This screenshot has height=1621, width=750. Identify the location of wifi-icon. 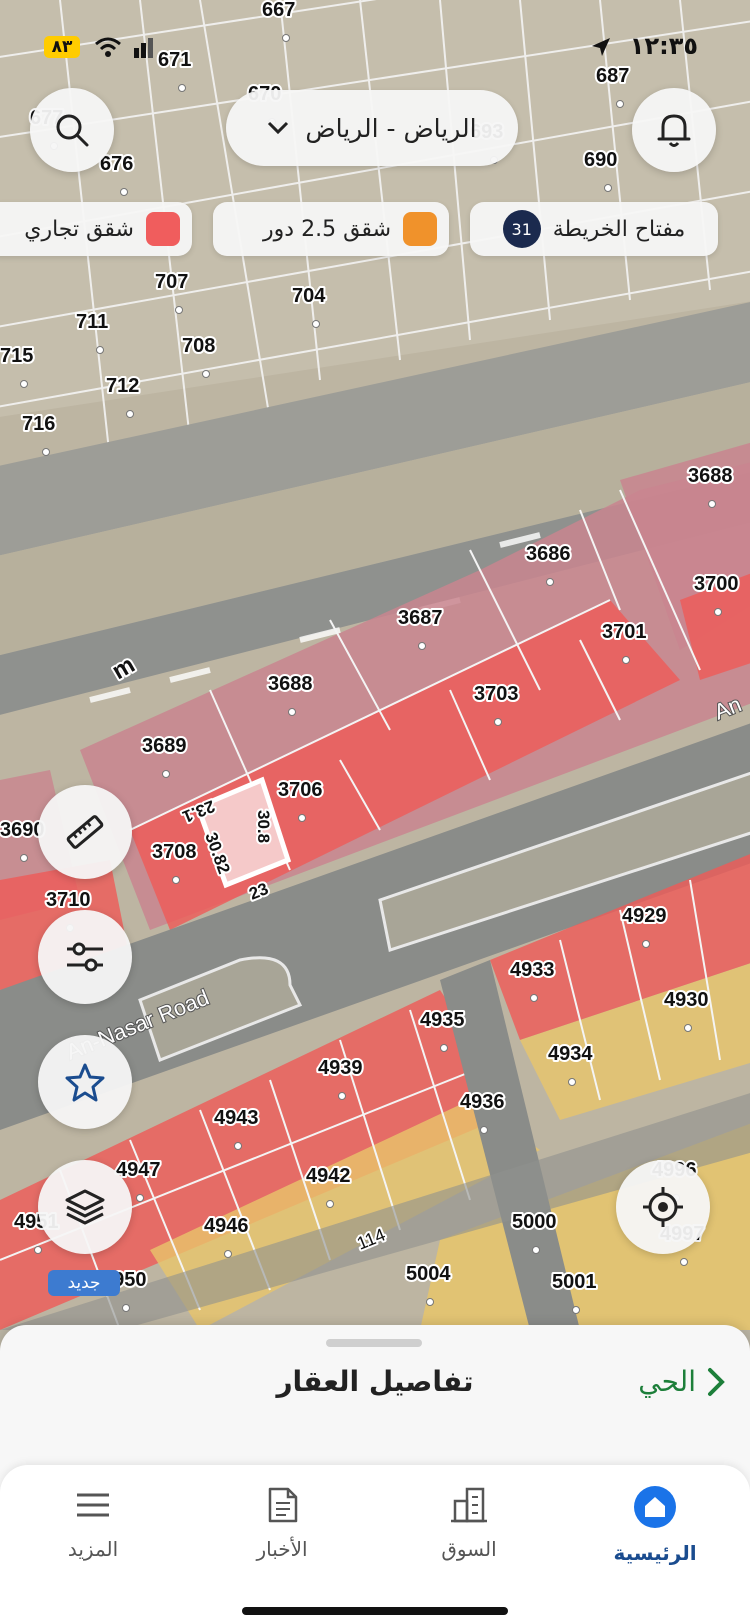
(108, 47).